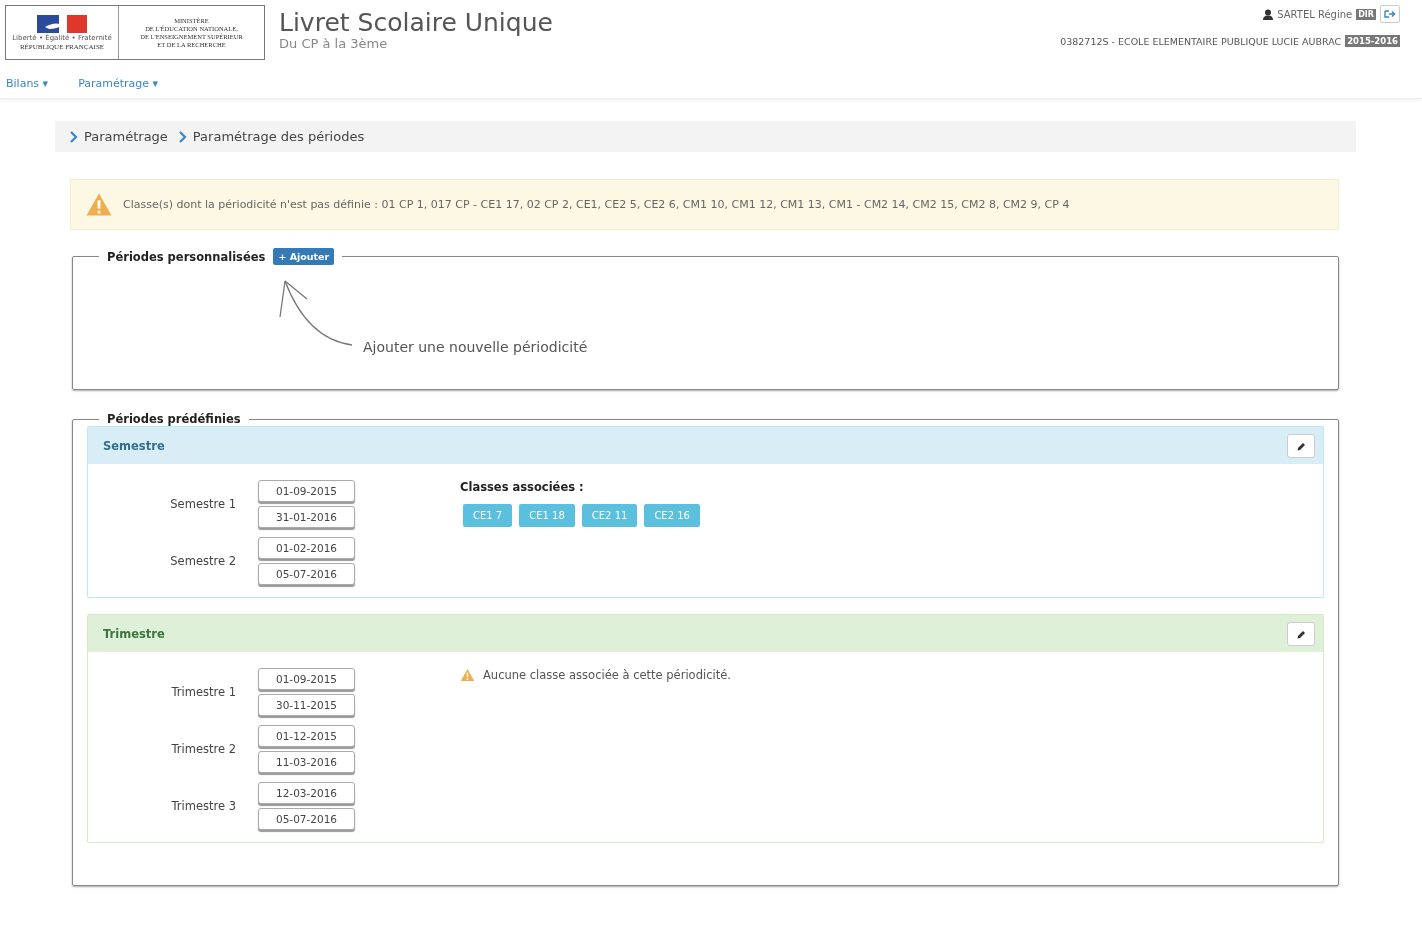 The width and height of the screenshot is (1422, 946). Describe the element at coordinates (1268, 14) in the screenshot. I see `user-icon` at that location.